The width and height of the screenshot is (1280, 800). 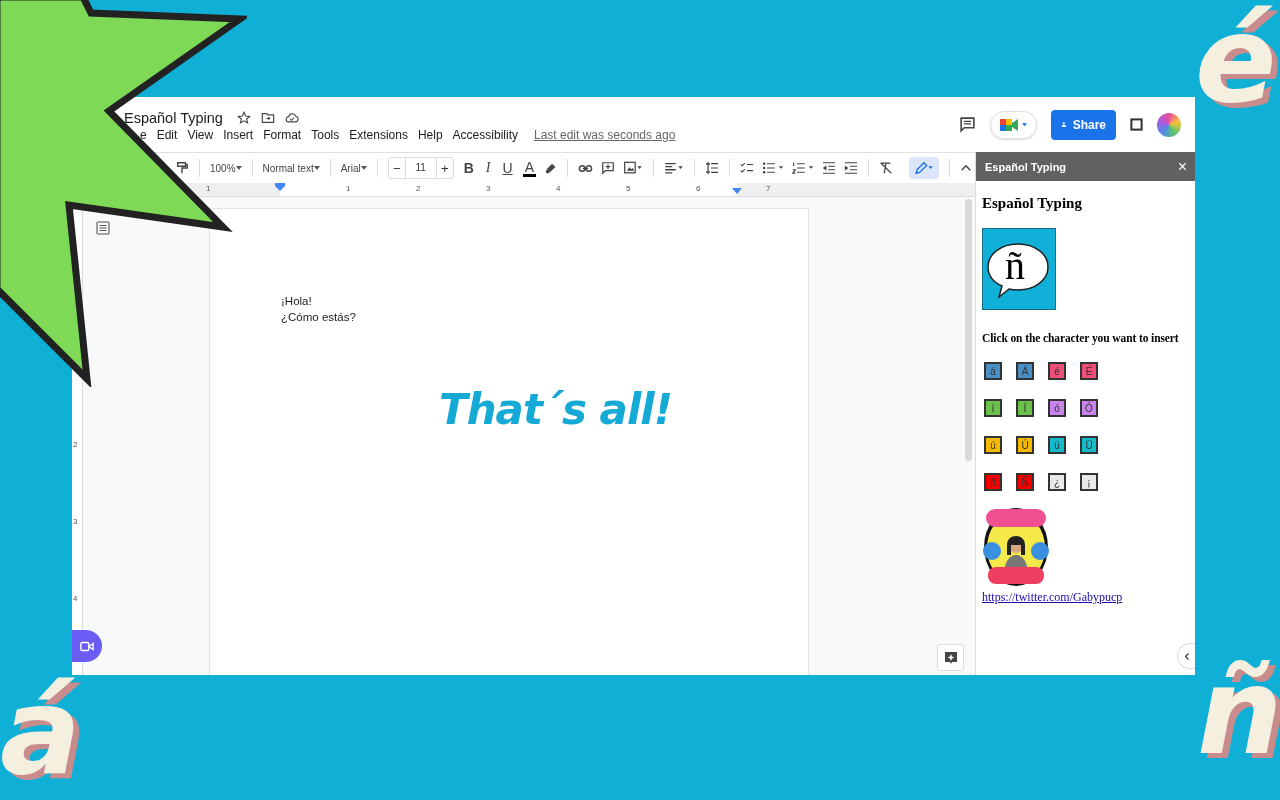 I want to click on increase-indent-icon, so click(x=851, y=168).